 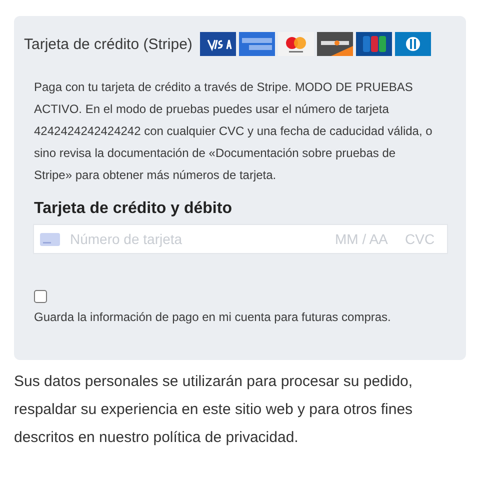 What do you see at coordinates (40, 296) in the screenshot?
I see `save-info-checkbox` at bounding box center [40, 296].